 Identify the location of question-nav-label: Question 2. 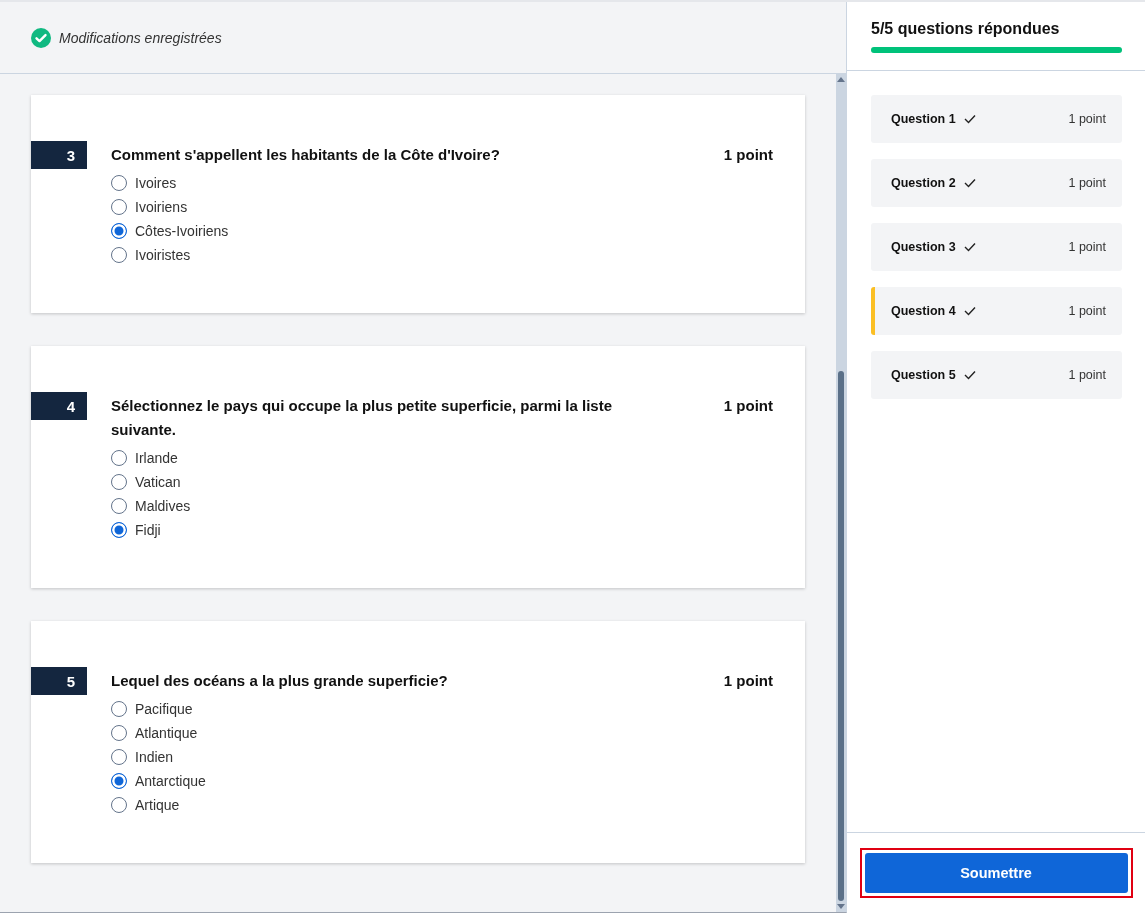
(923, 183).